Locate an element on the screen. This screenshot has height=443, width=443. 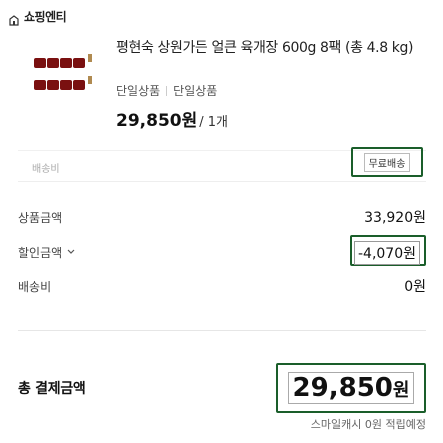
total-label: 총 결제금액 is located at coordinates (52, 389).